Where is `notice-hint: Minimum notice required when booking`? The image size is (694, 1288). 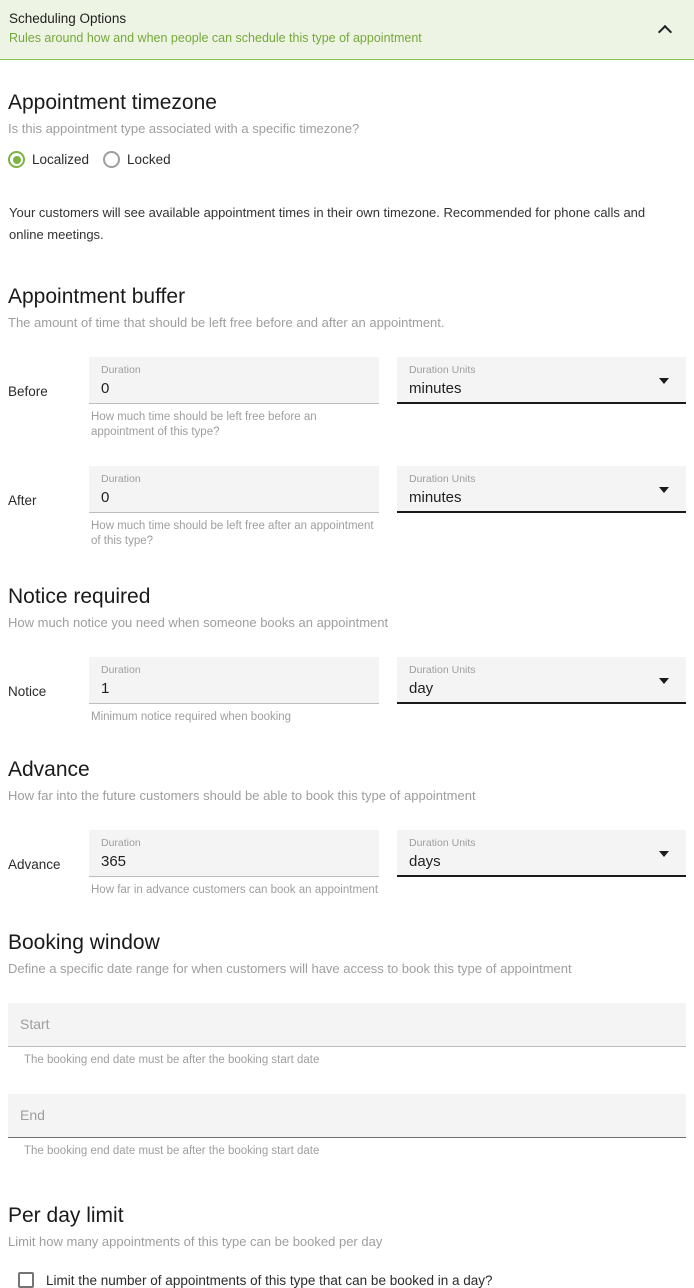 notice-hint: Minimum notice required when booking is located at coordinates (191, 717).